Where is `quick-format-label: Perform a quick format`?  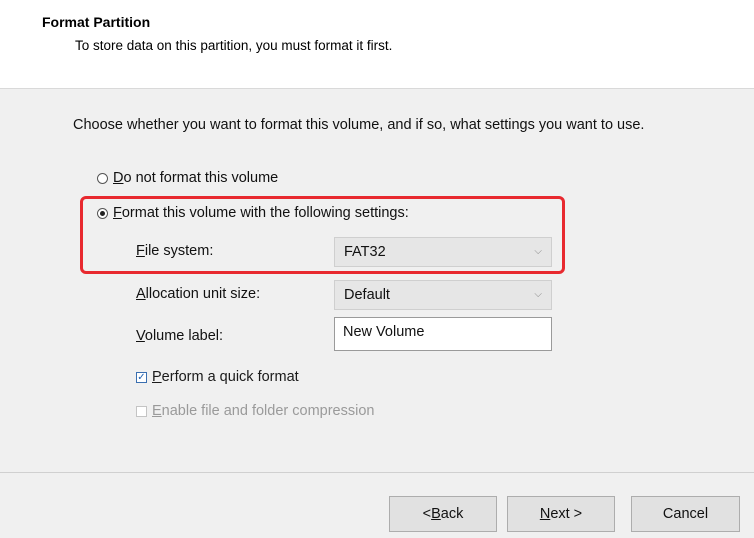
quick-format-label: Perform a quick format is located at coordinates (225, 377).